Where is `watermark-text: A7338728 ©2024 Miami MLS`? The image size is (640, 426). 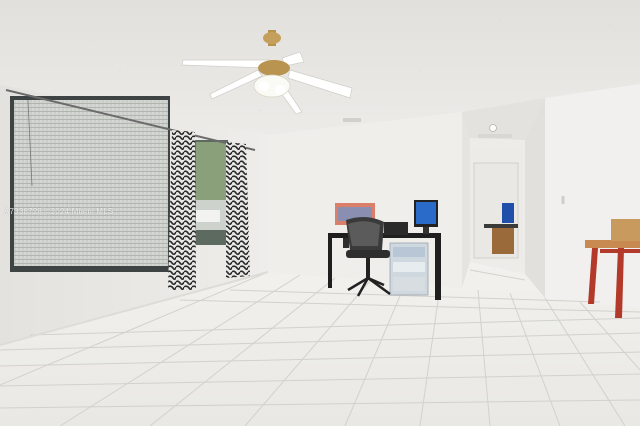
watermark-text: A7338728 ©2024 Miami MLS is located at coordinates (59, 211).